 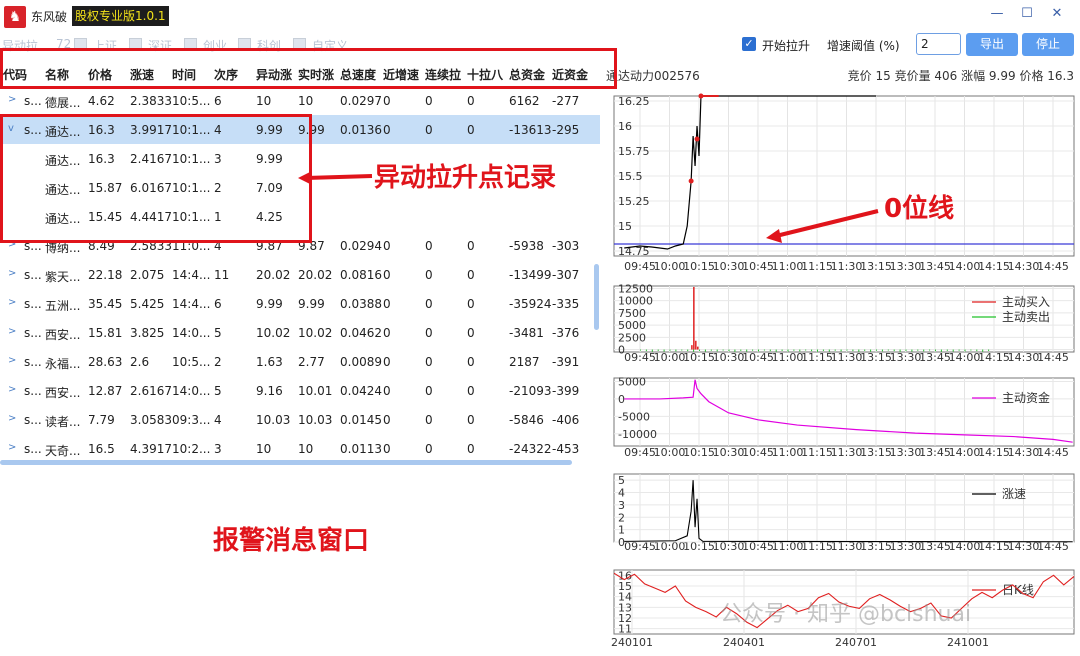 What do you see at coordinates (846, 614) in the screenshot?
I see `watermark: 公众号 · 知乎 @bclshuai` at bounding box center [846, 614].